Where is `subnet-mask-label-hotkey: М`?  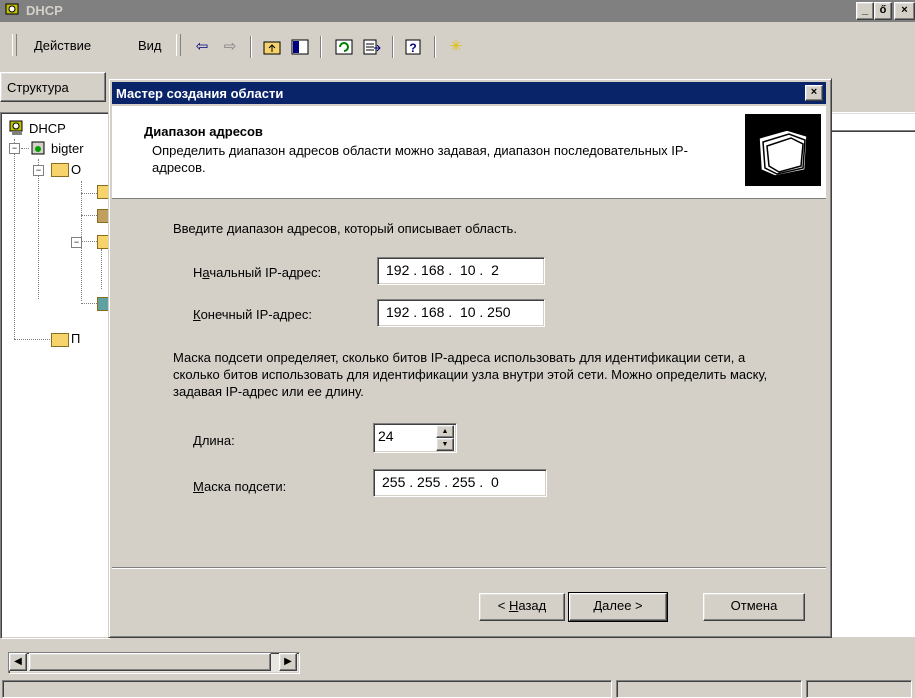 subnet-mask-label-hotkey: М is located at coordinates (198, 486).